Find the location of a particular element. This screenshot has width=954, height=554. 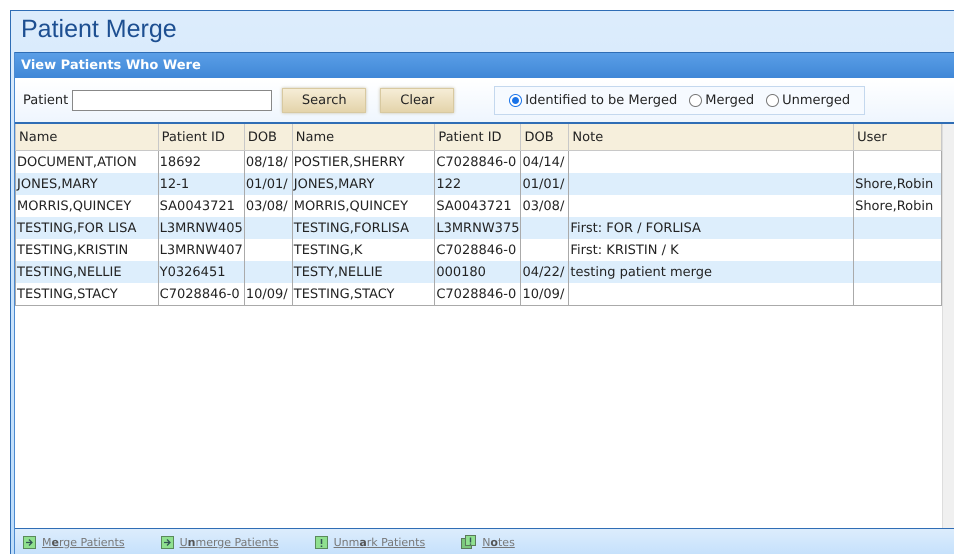

column-header: Note is located at coordinates (711, 137).